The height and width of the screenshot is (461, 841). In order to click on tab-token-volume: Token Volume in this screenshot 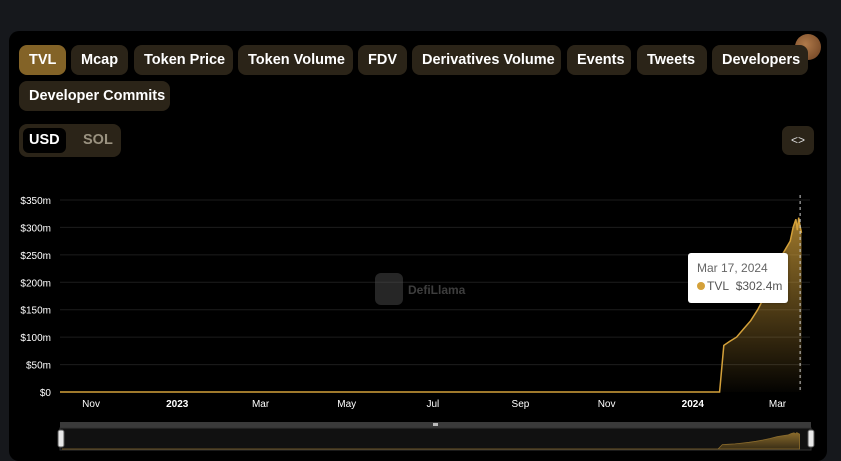, I will do `click(295, 60)`.